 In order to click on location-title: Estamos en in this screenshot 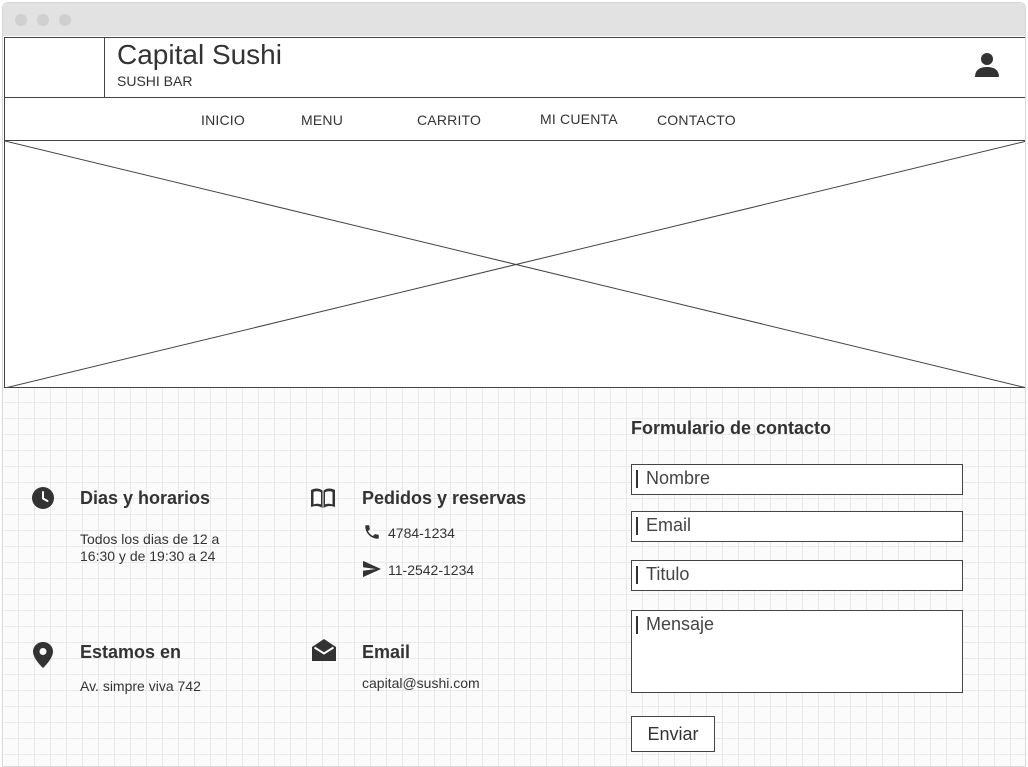, I will do `click(131, 652)`.